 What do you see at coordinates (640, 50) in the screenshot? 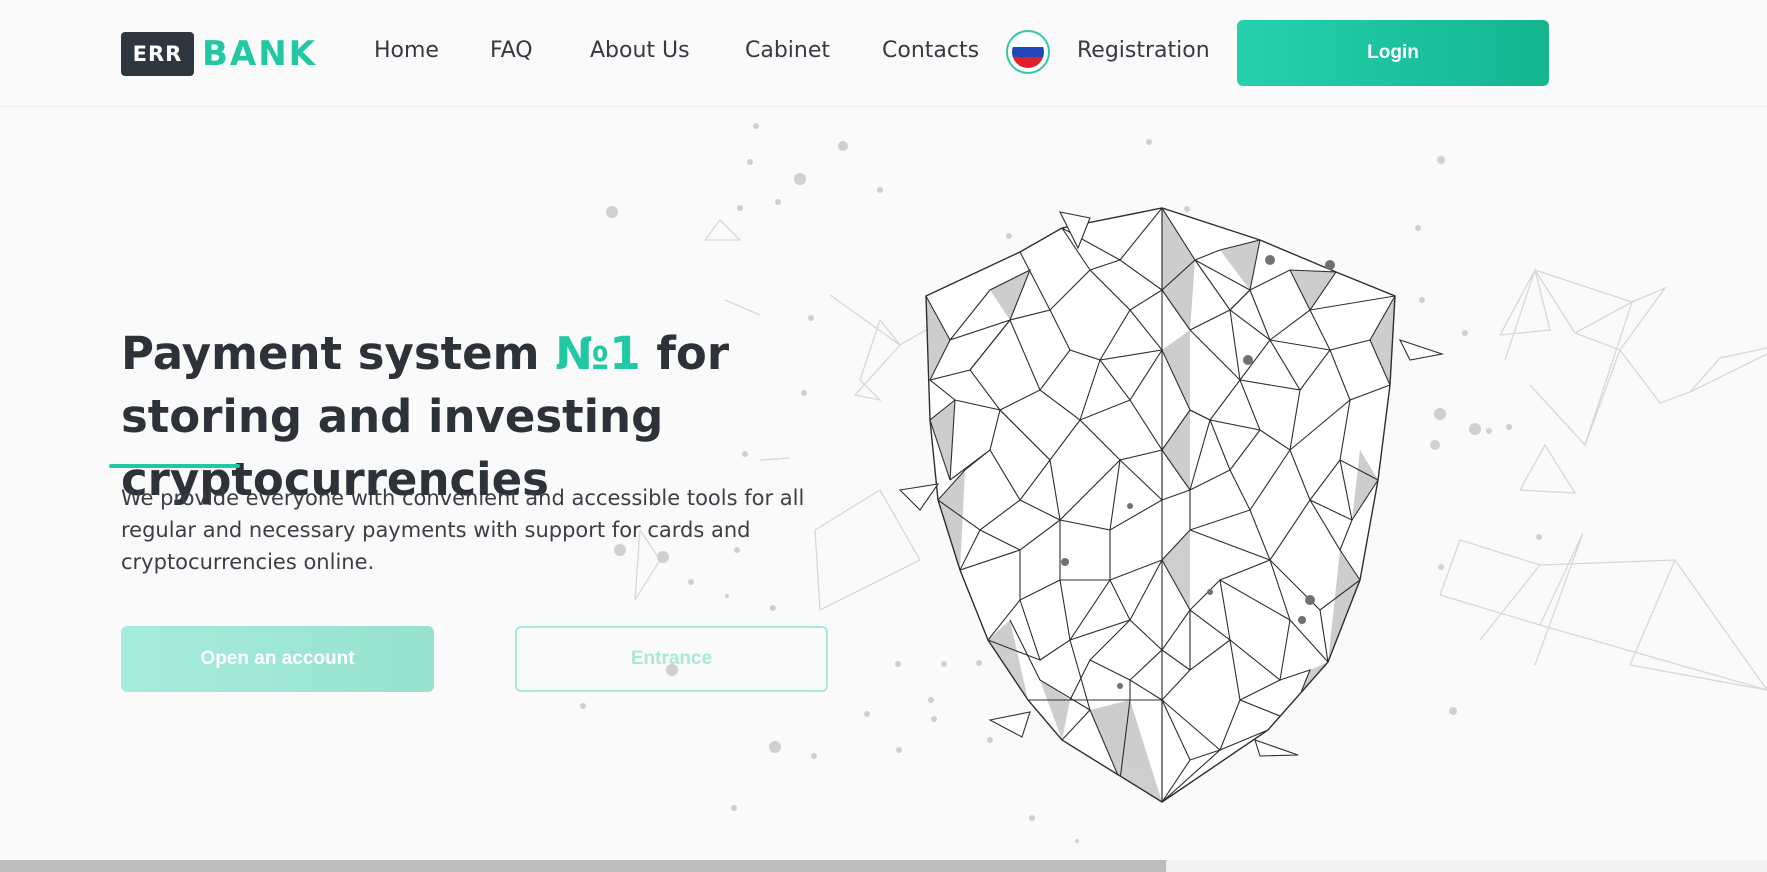
I see `nav-about-us: About Us` at bounding box center [640, 50].